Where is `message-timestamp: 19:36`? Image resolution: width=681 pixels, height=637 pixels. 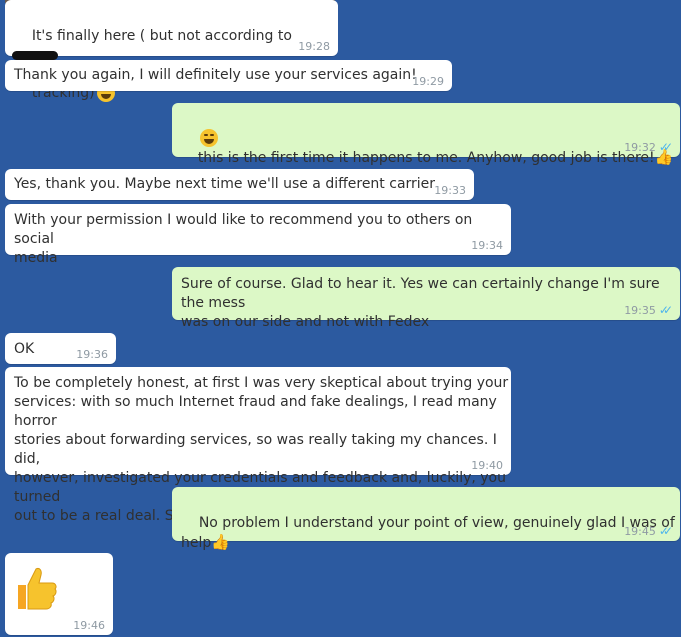
message-timestamp: 19:36 is located at coordinates (92, 354).